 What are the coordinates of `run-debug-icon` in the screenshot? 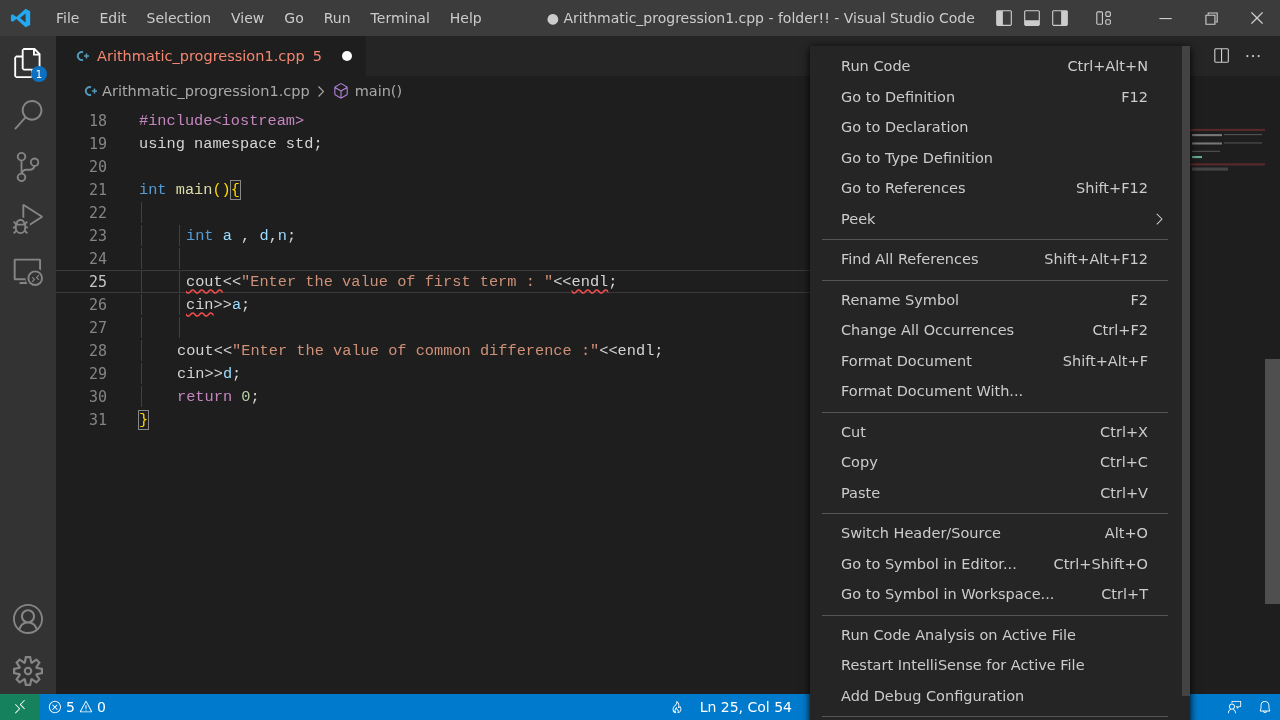 It's located at (28, 219).